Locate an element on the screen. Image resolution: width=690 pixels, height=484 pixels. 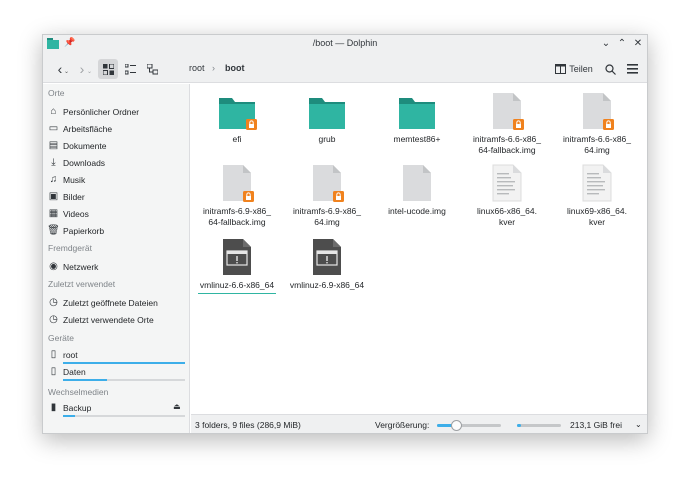
section-removable: Wechselmedien is located at coordinates (78, 392).